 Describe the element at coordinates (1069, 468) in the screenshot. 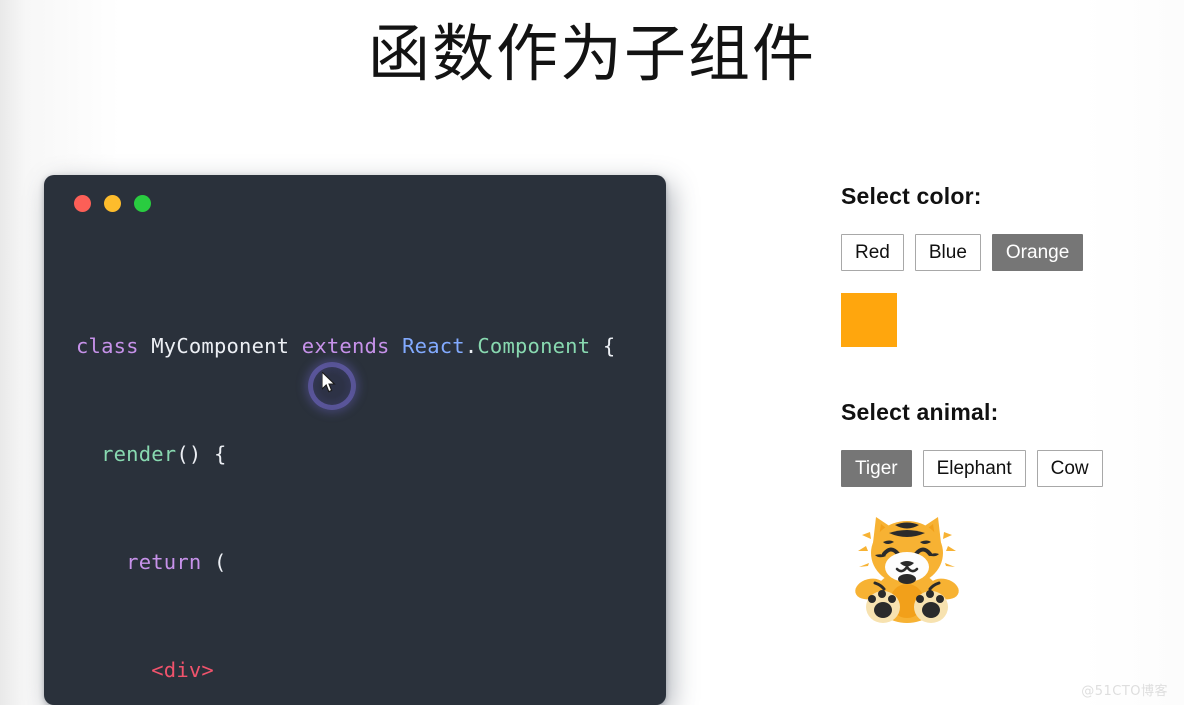

I see `animal-option-cow: Cow` at that location.